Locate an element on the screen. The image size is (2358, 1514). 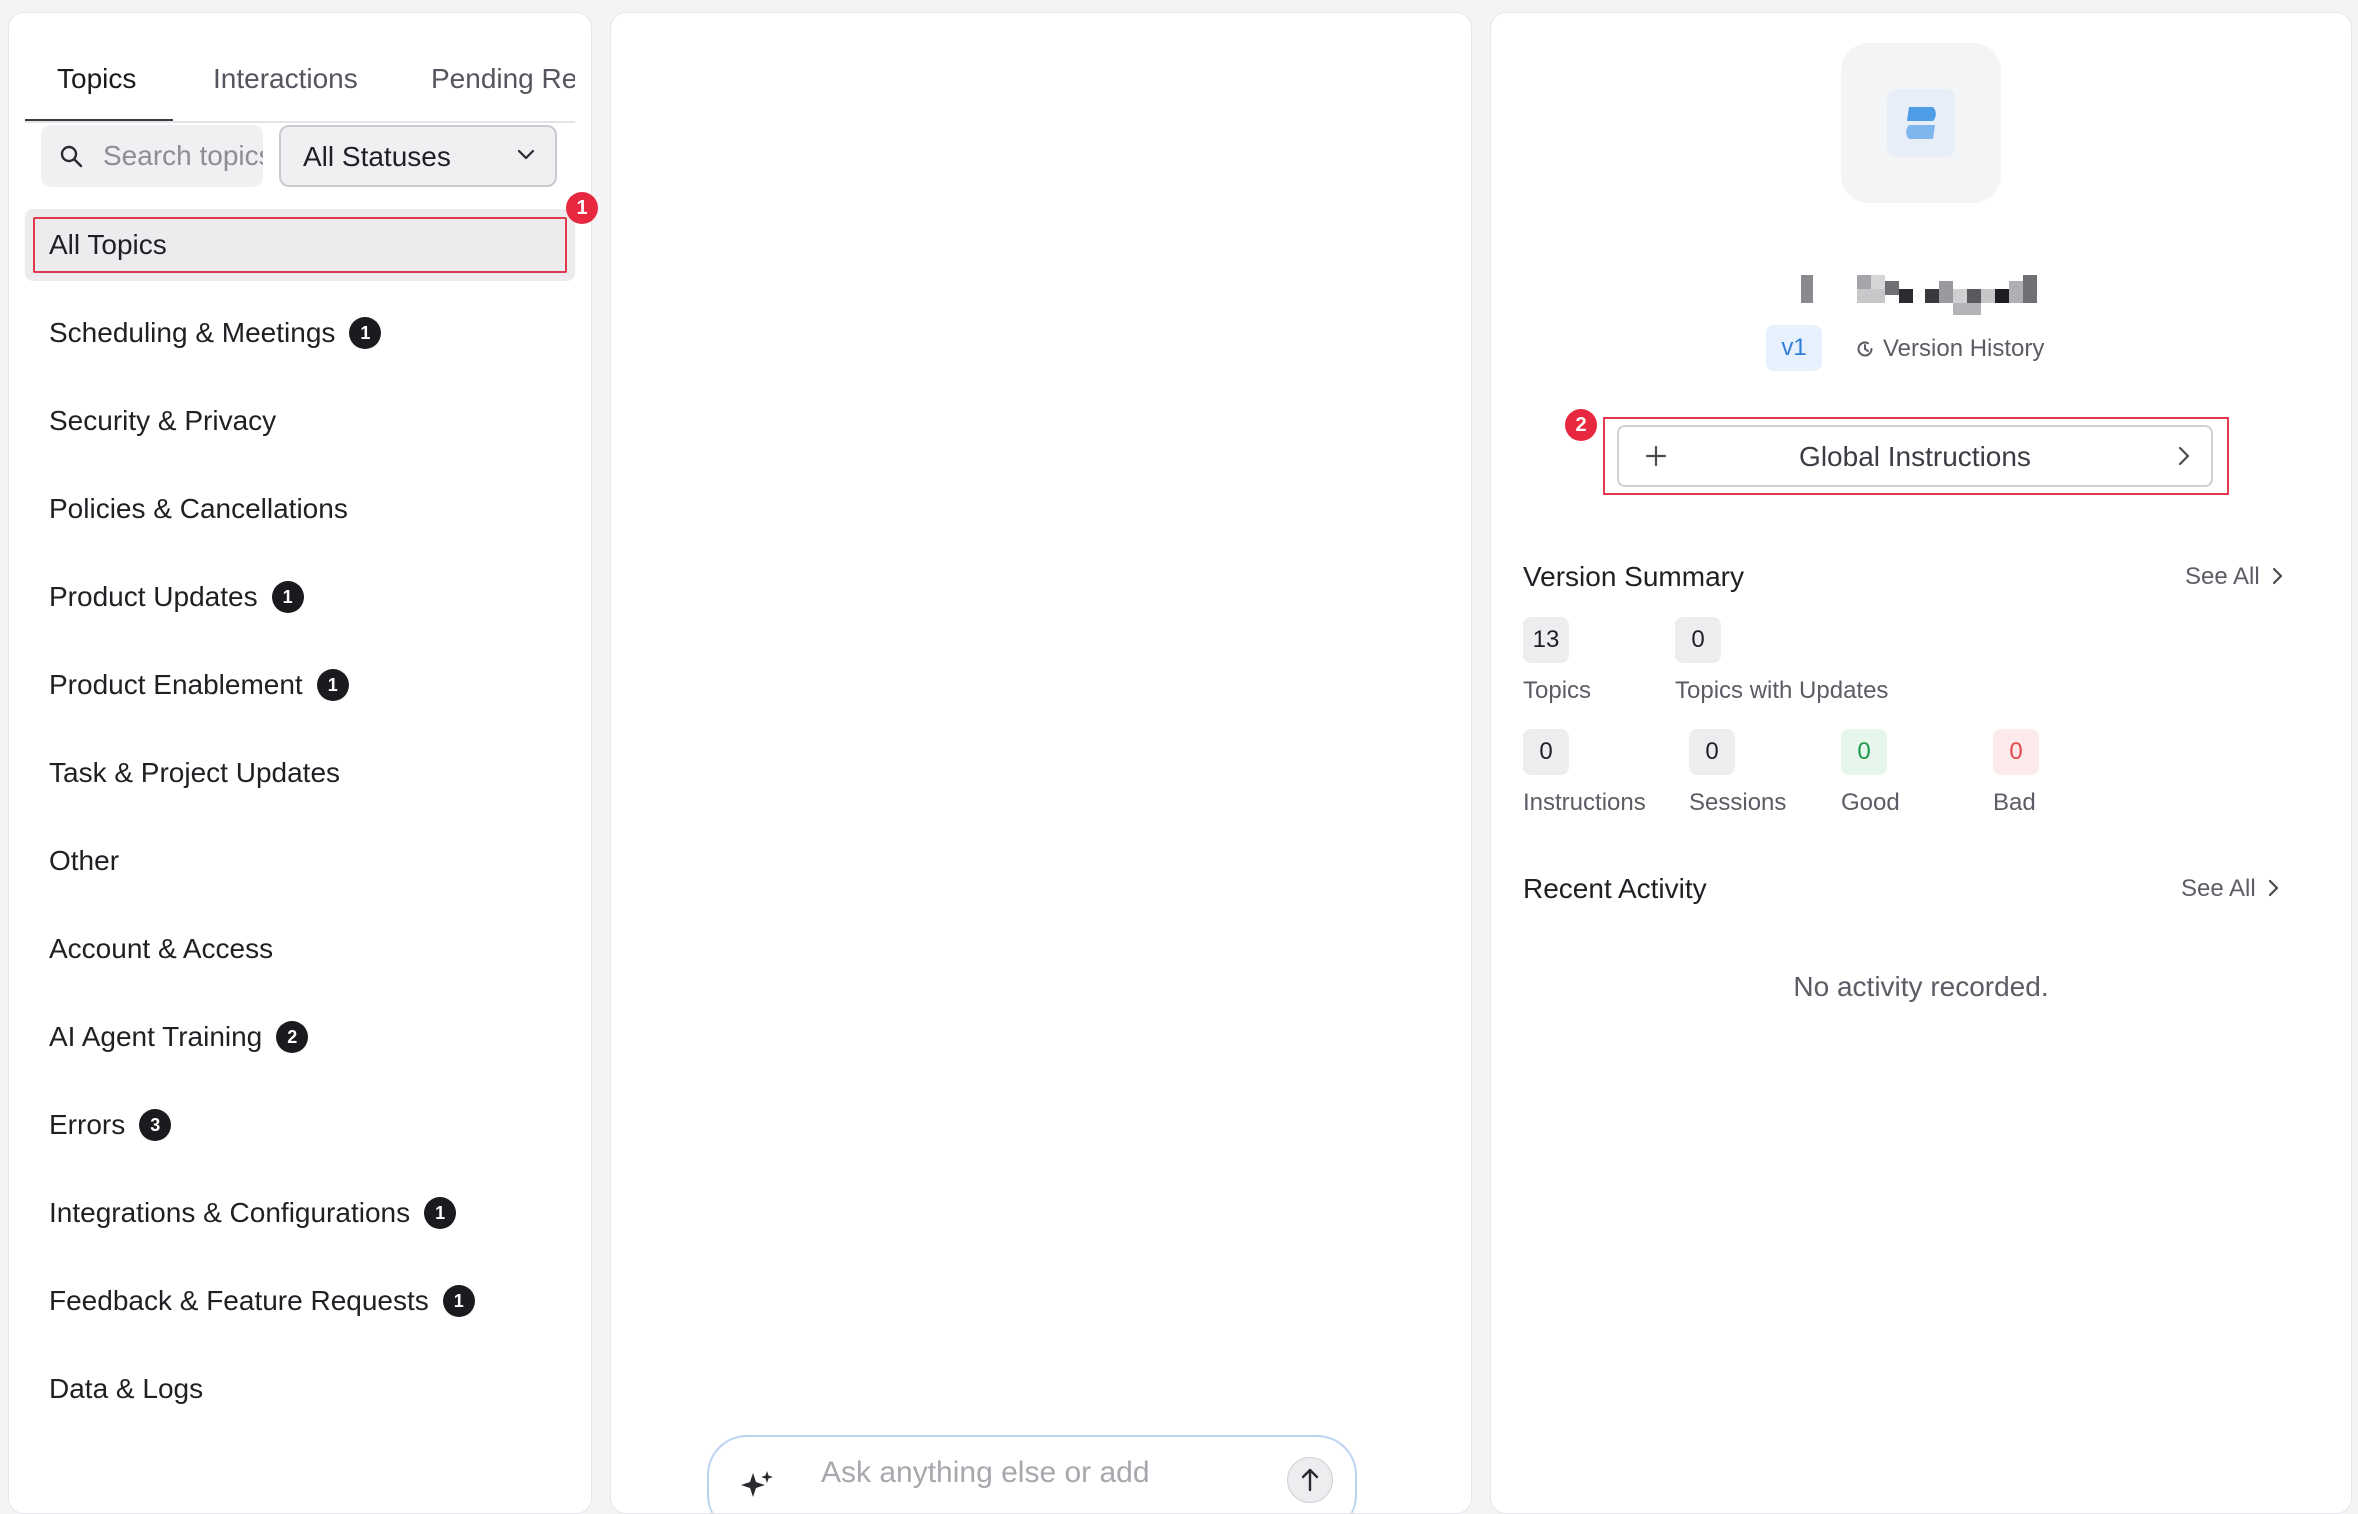
stat-value: 13 is located at coordinates (1546, 640).